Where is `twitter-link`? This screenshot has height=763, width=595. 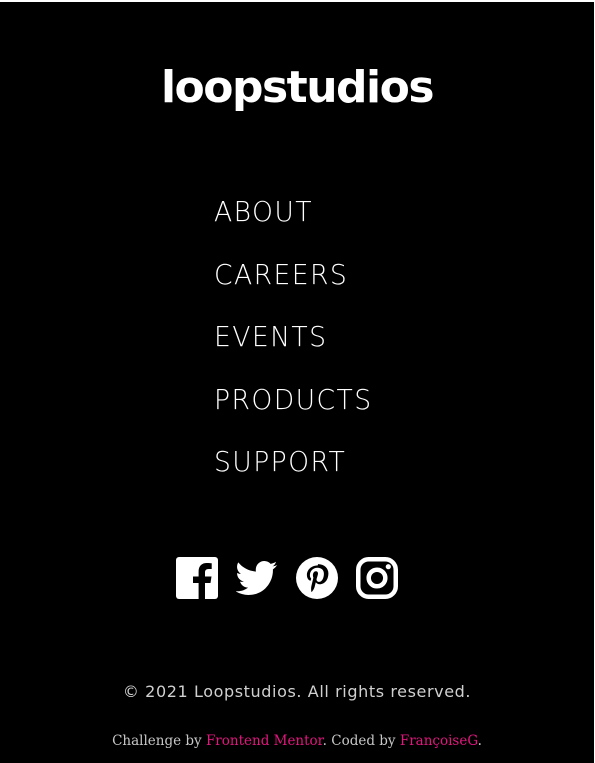 twitter-link is located at coordinates (256, 578).